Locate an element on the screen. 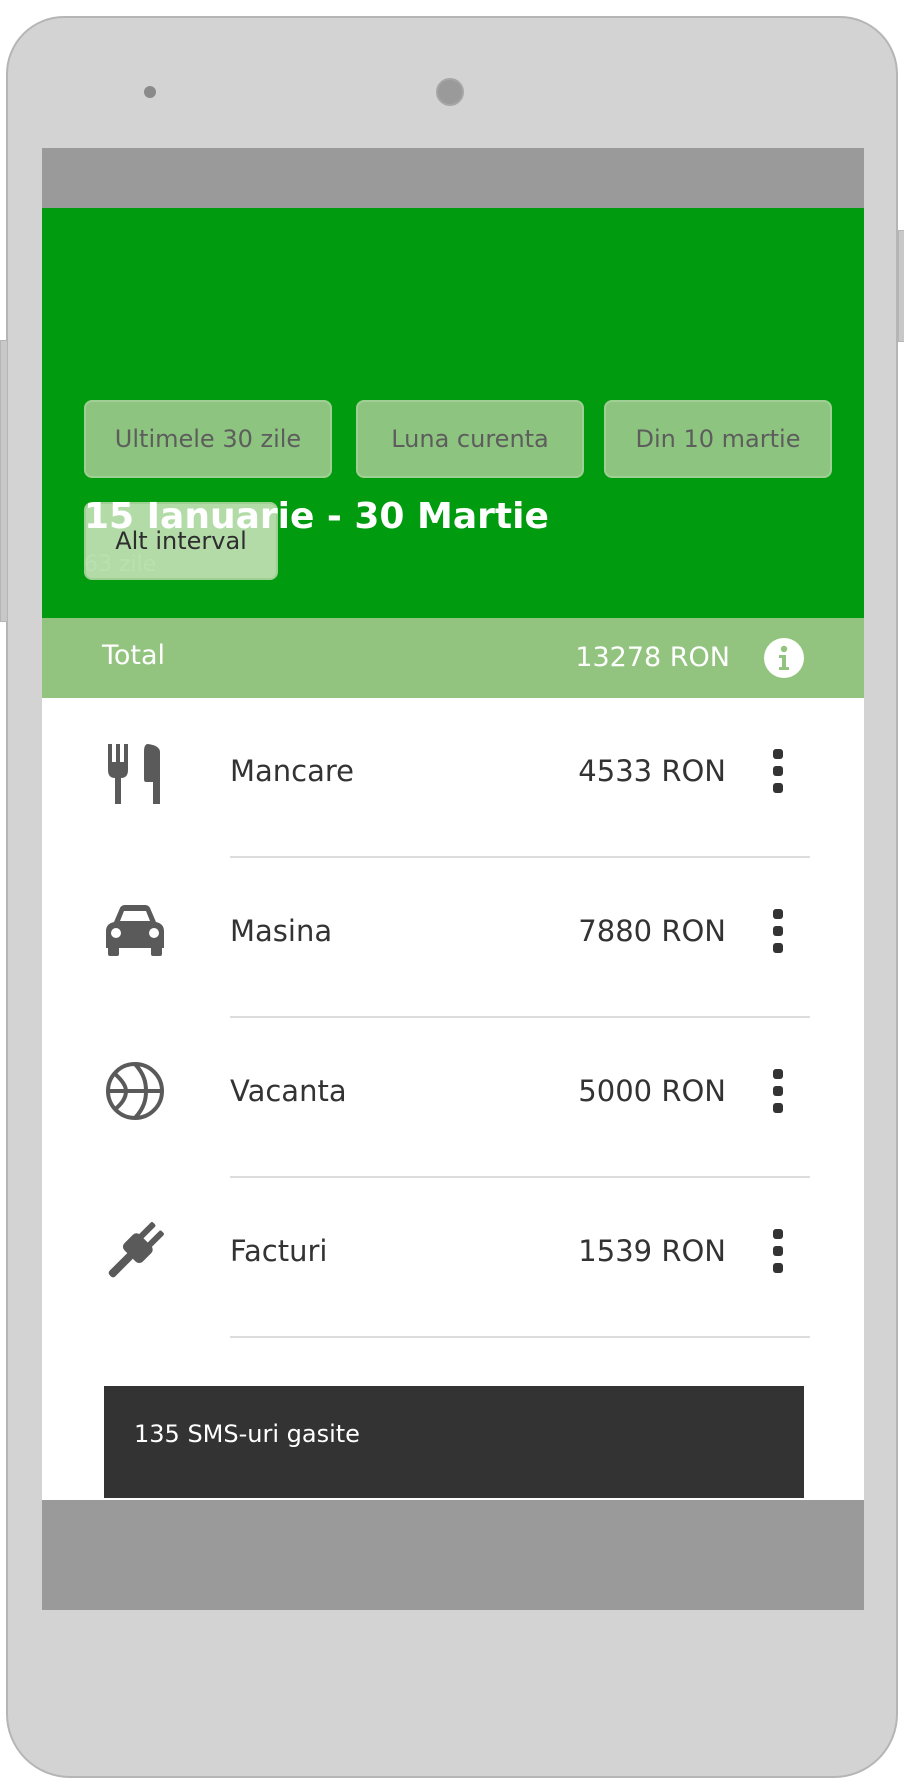 This screenshot has height=1786, width=904. date-range-title: 15 Ianuarie - 30 Martie is located at coordinates (316, 516).